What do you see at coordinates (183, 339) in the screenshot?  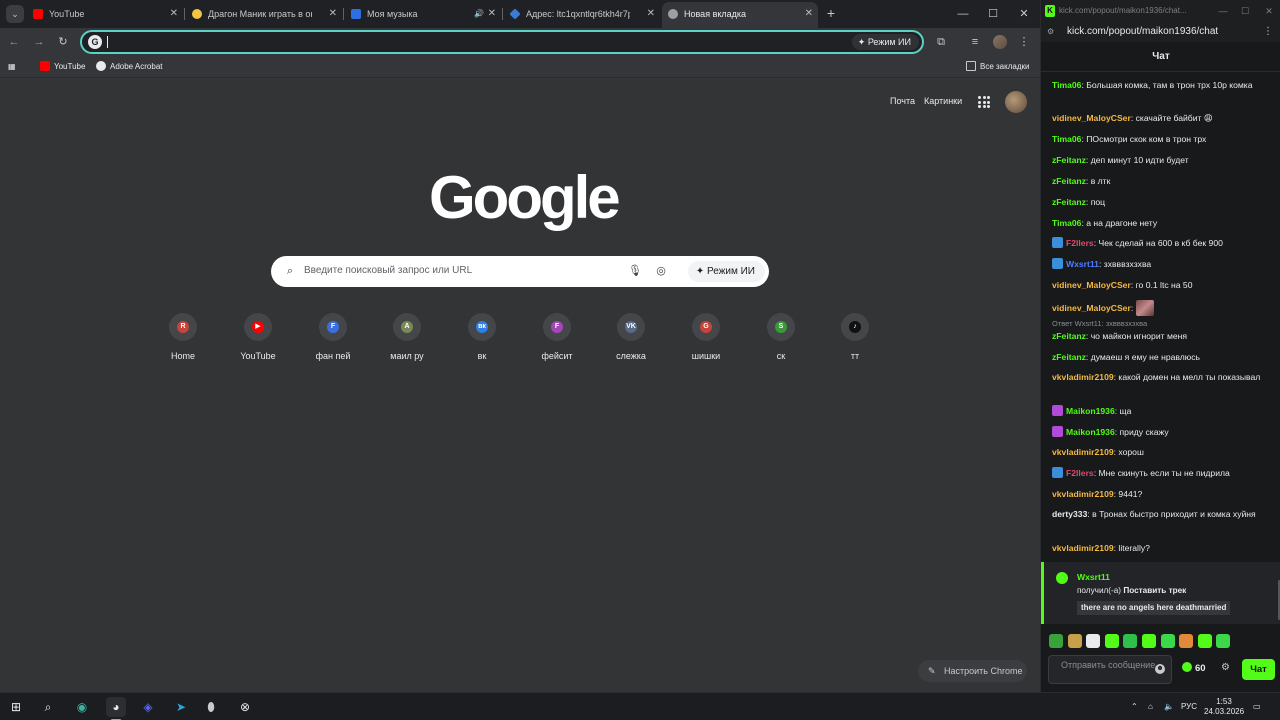 I see `shortcut-tile: R Home` at bounding box center [183, 339].